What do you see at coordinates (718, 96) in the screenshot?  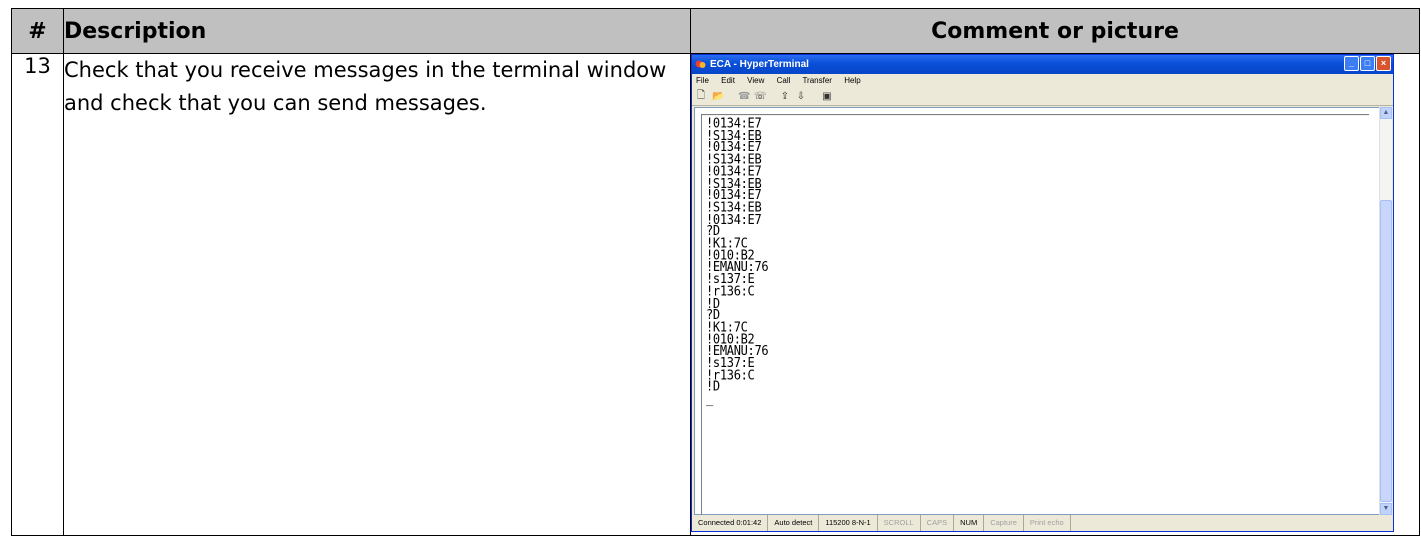 I see `open-icon: 📂` at bounding box center [718, 96].